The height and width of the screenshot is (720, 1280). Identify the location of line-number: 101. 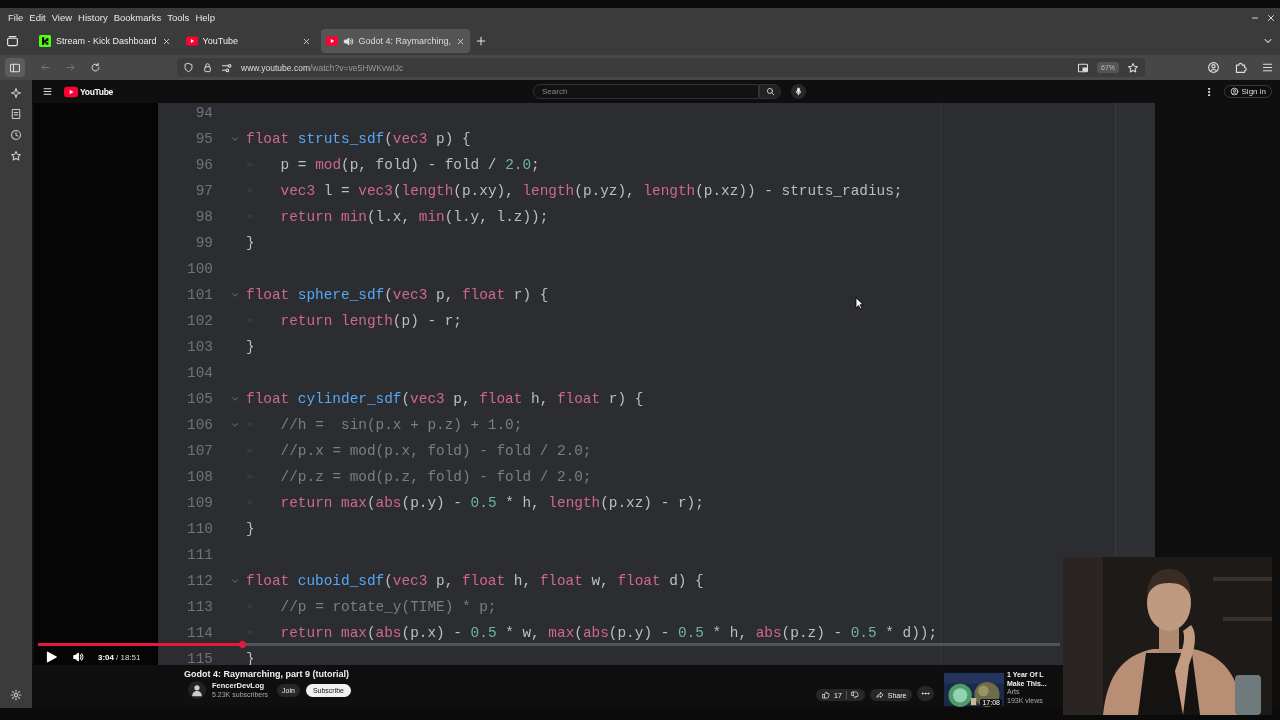
(199, 295).